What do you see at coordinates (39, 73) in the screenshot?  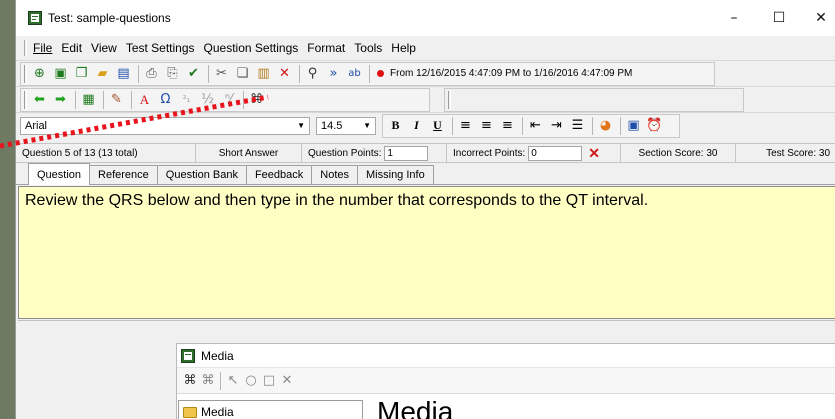 I see `new-question-icon: ⊕` at bounding box center [39, 73].